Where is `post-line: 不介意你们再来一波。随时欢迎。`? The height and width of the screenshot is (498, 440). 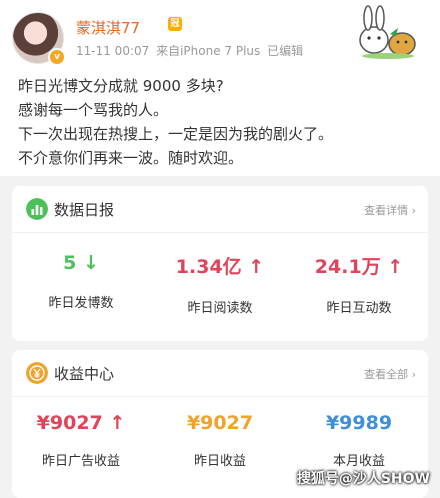 post-line: 不介意你们再来一波。随时欢迎。 is located at coordinates (131, 158).